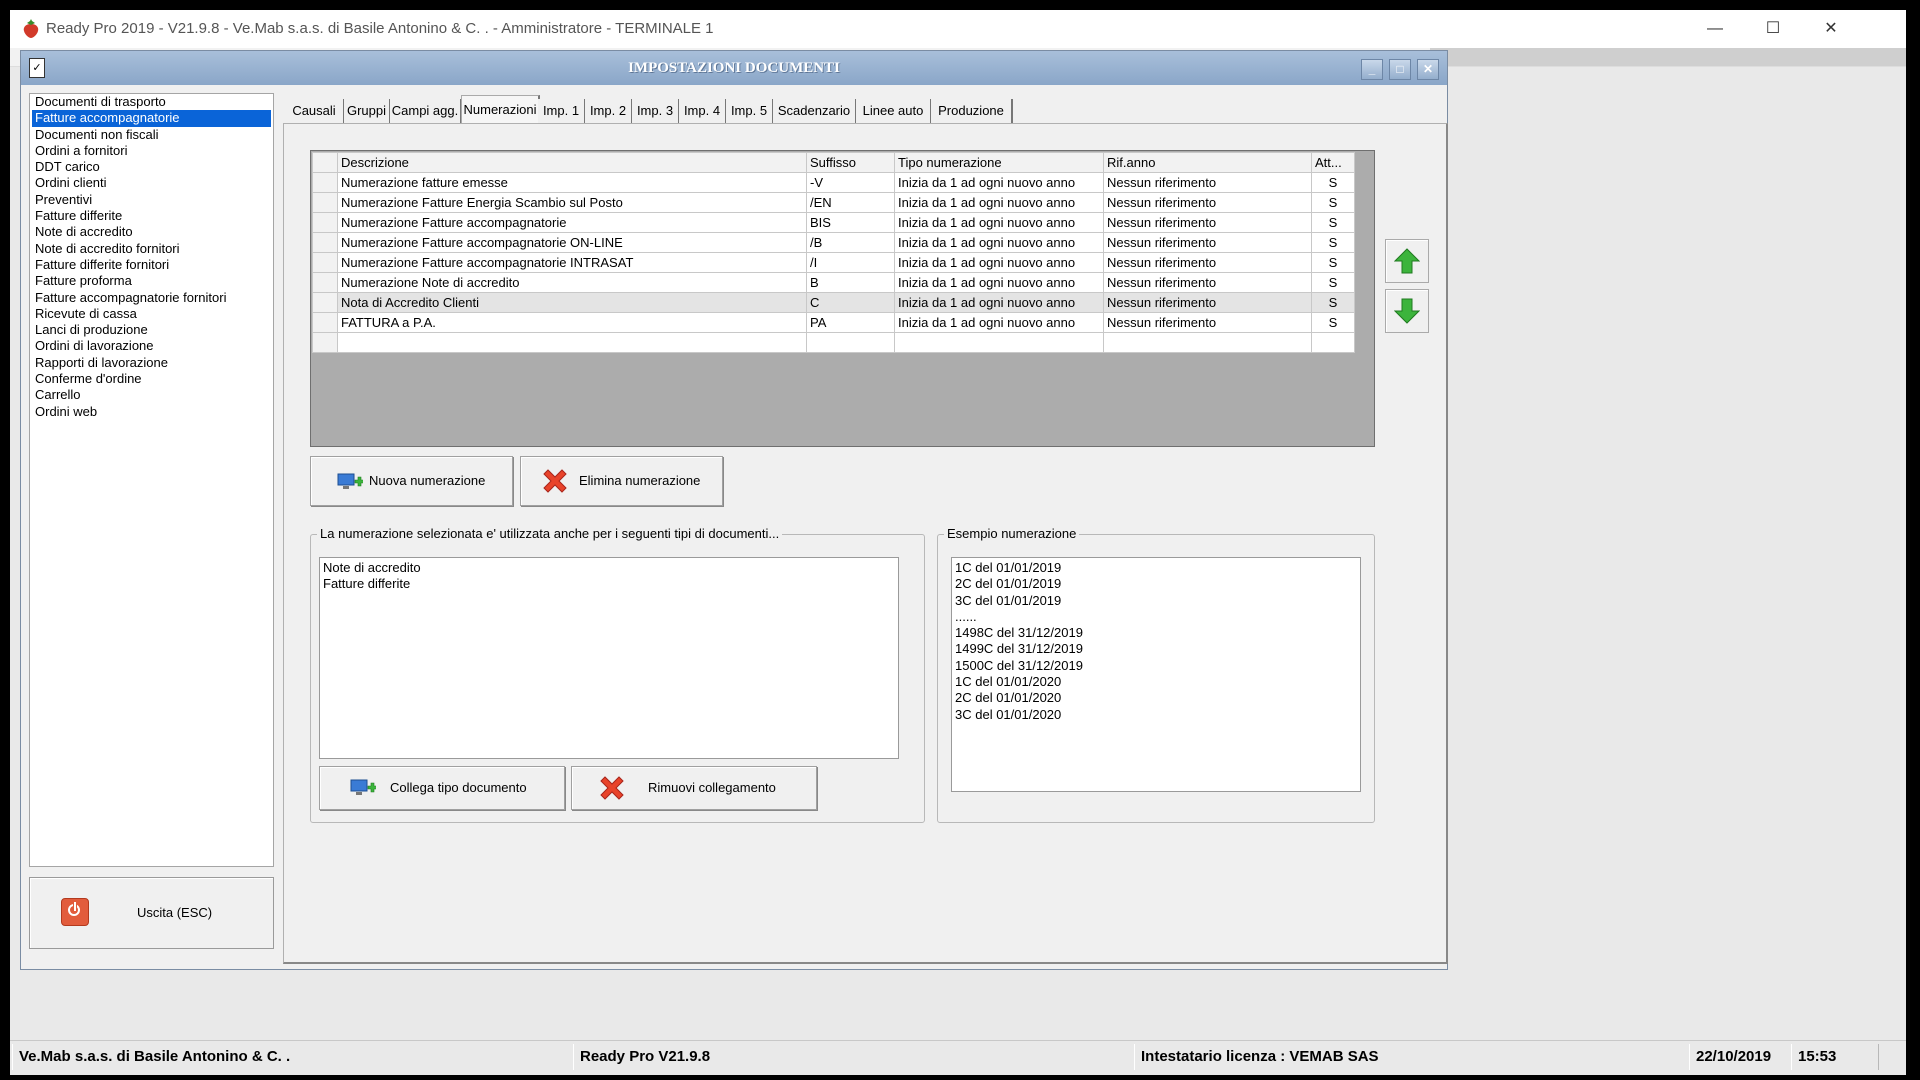  What do you see at coordinates (1715, 29) in the screenshot?
I see `minimize-window-button: —` at bounding box center [1715, 29].